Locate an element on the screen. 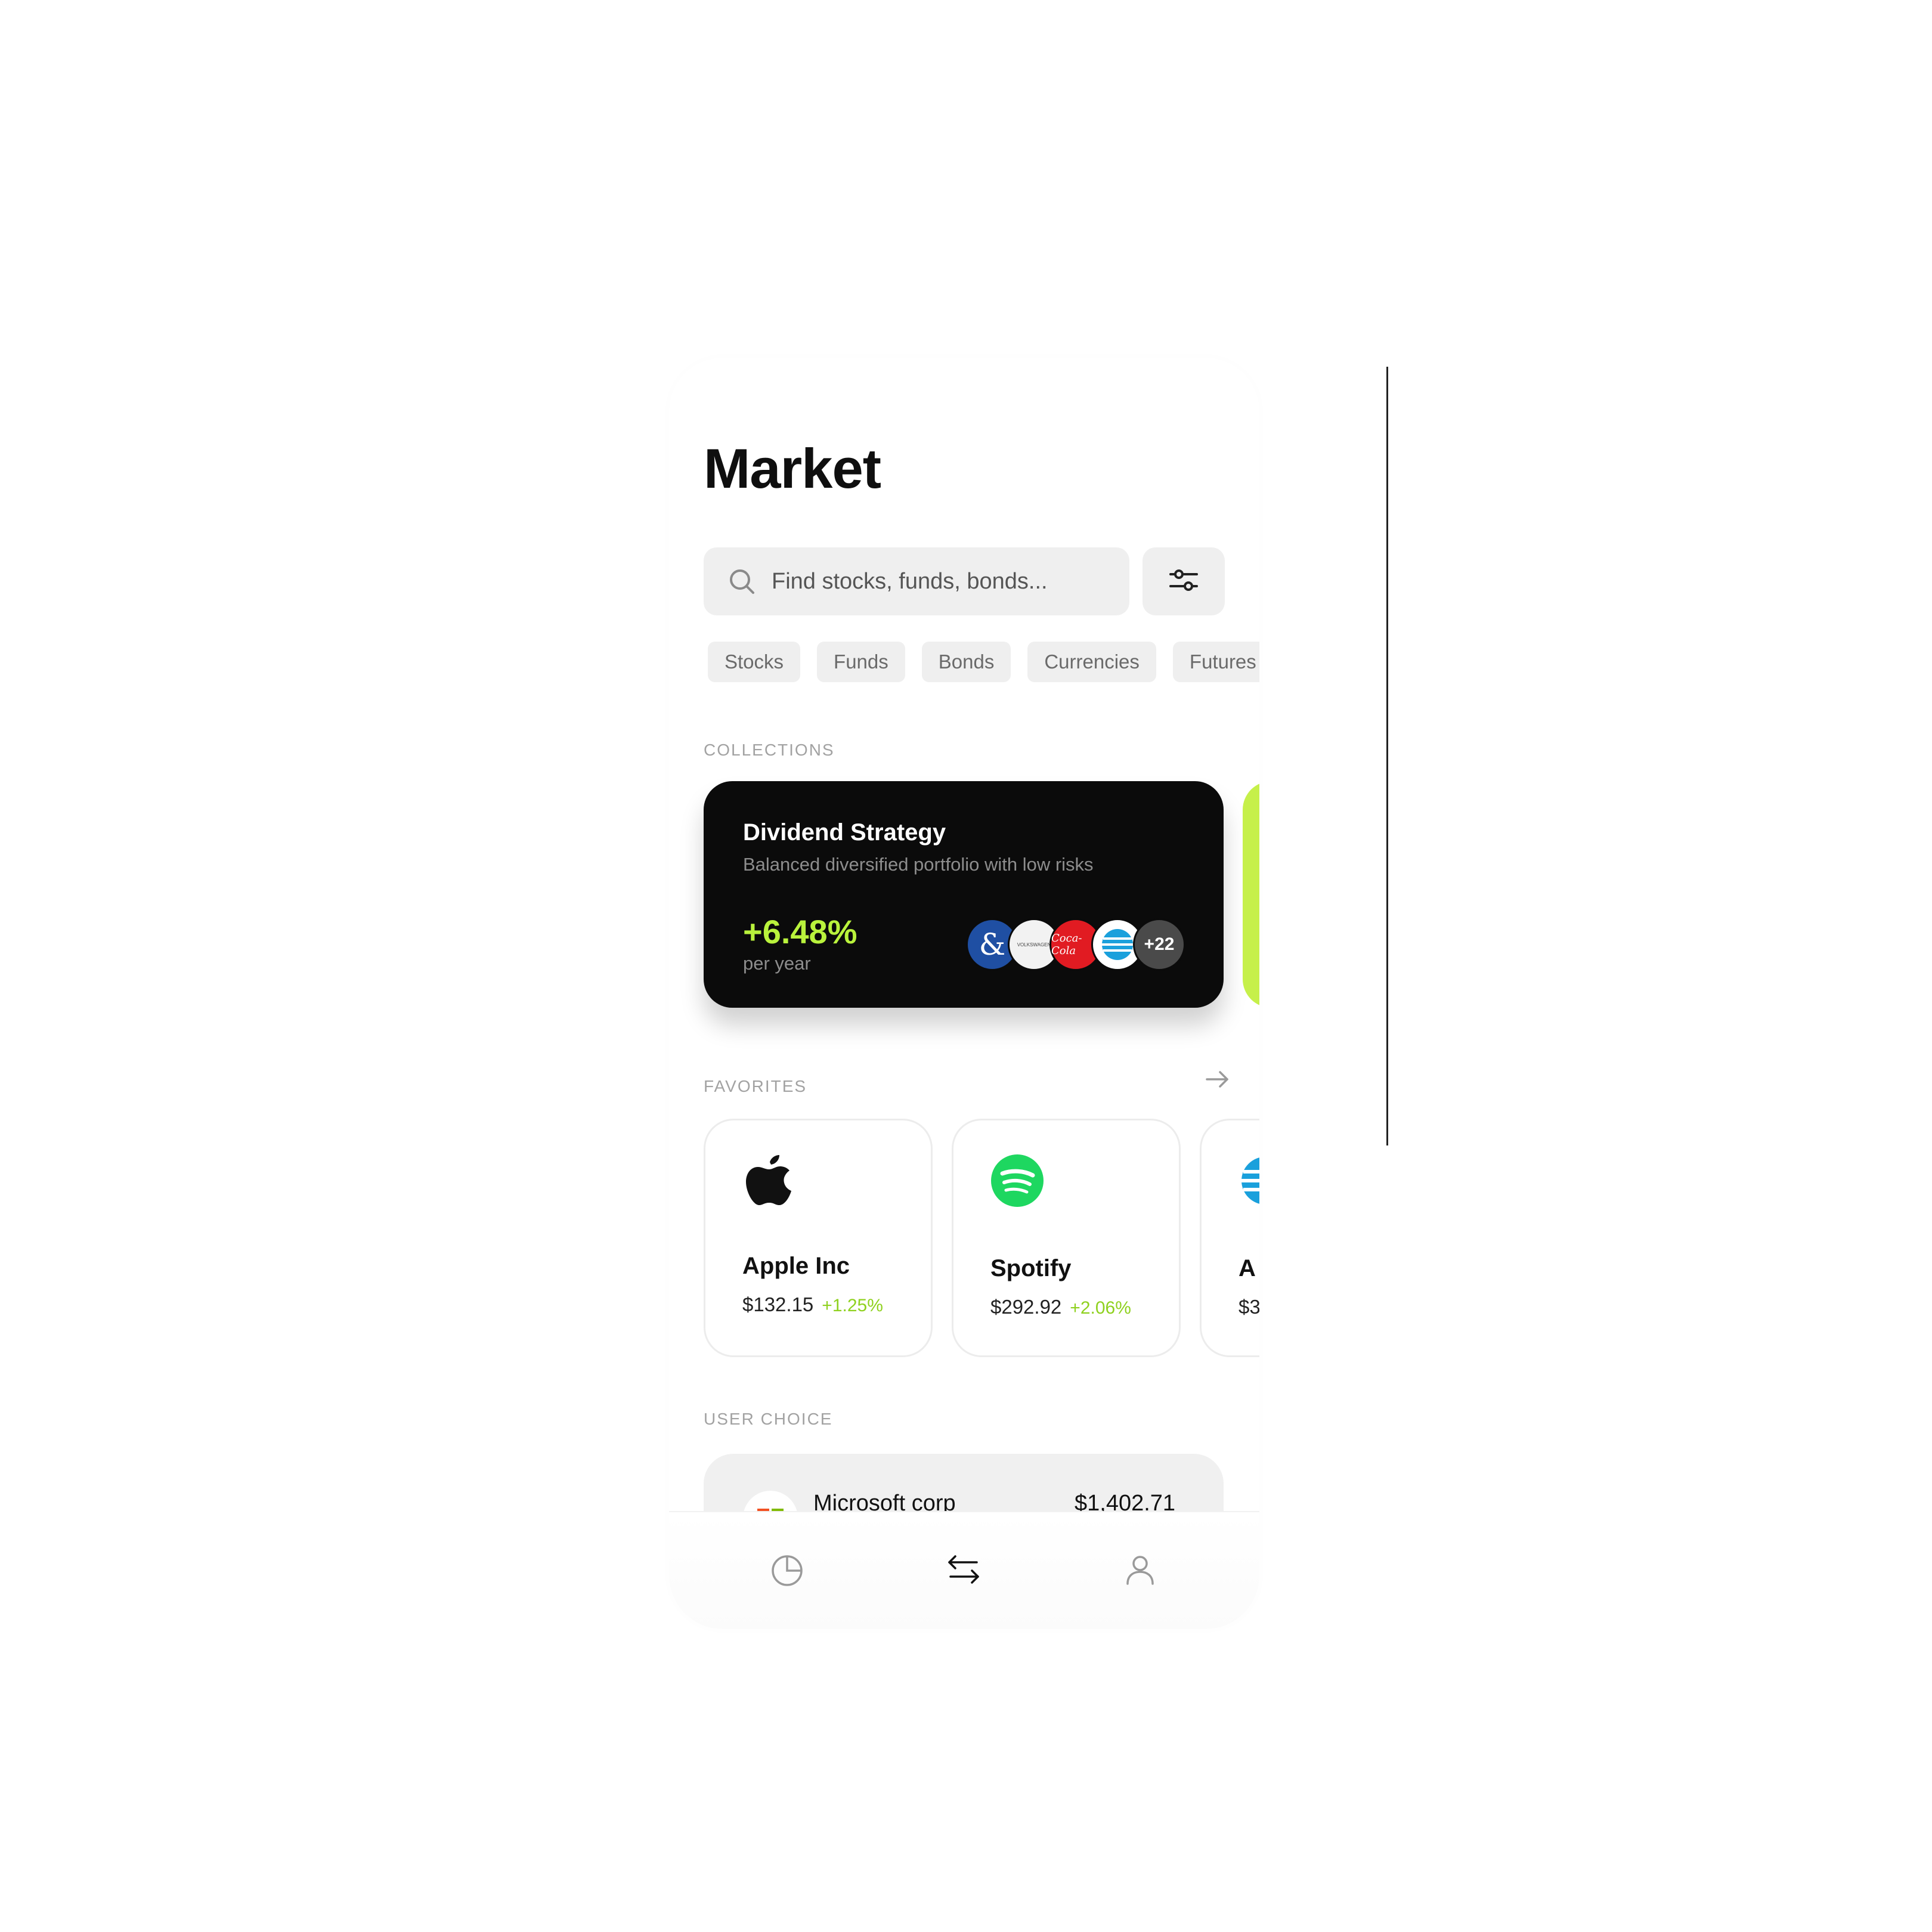 This screenshot has height=1932, width=1932. user-choice-label: USER CHOICE is located at coordinates (768, 1419).